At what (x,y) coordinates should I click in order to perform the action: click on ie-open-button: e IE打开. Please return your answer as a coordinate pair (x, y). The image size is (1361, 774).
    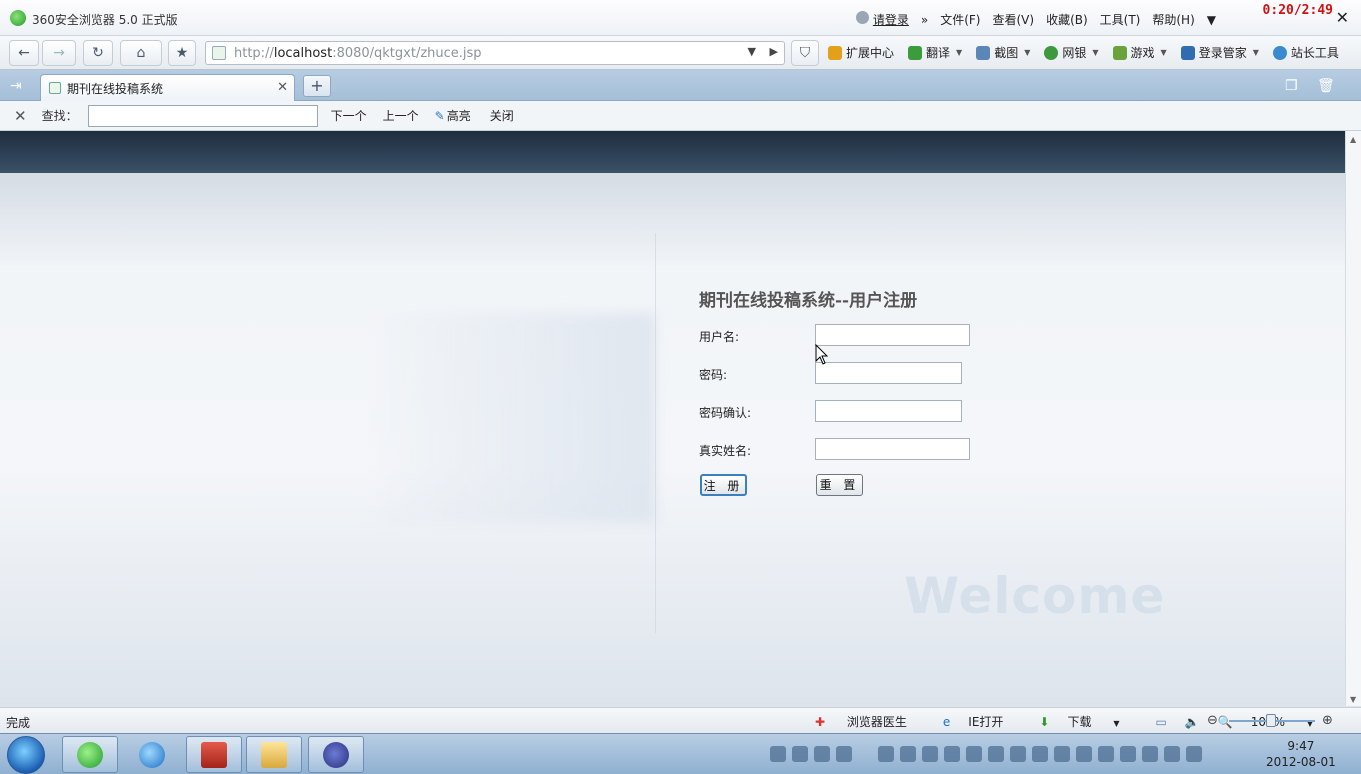
    Looking at the image, I should click on (982, 721).